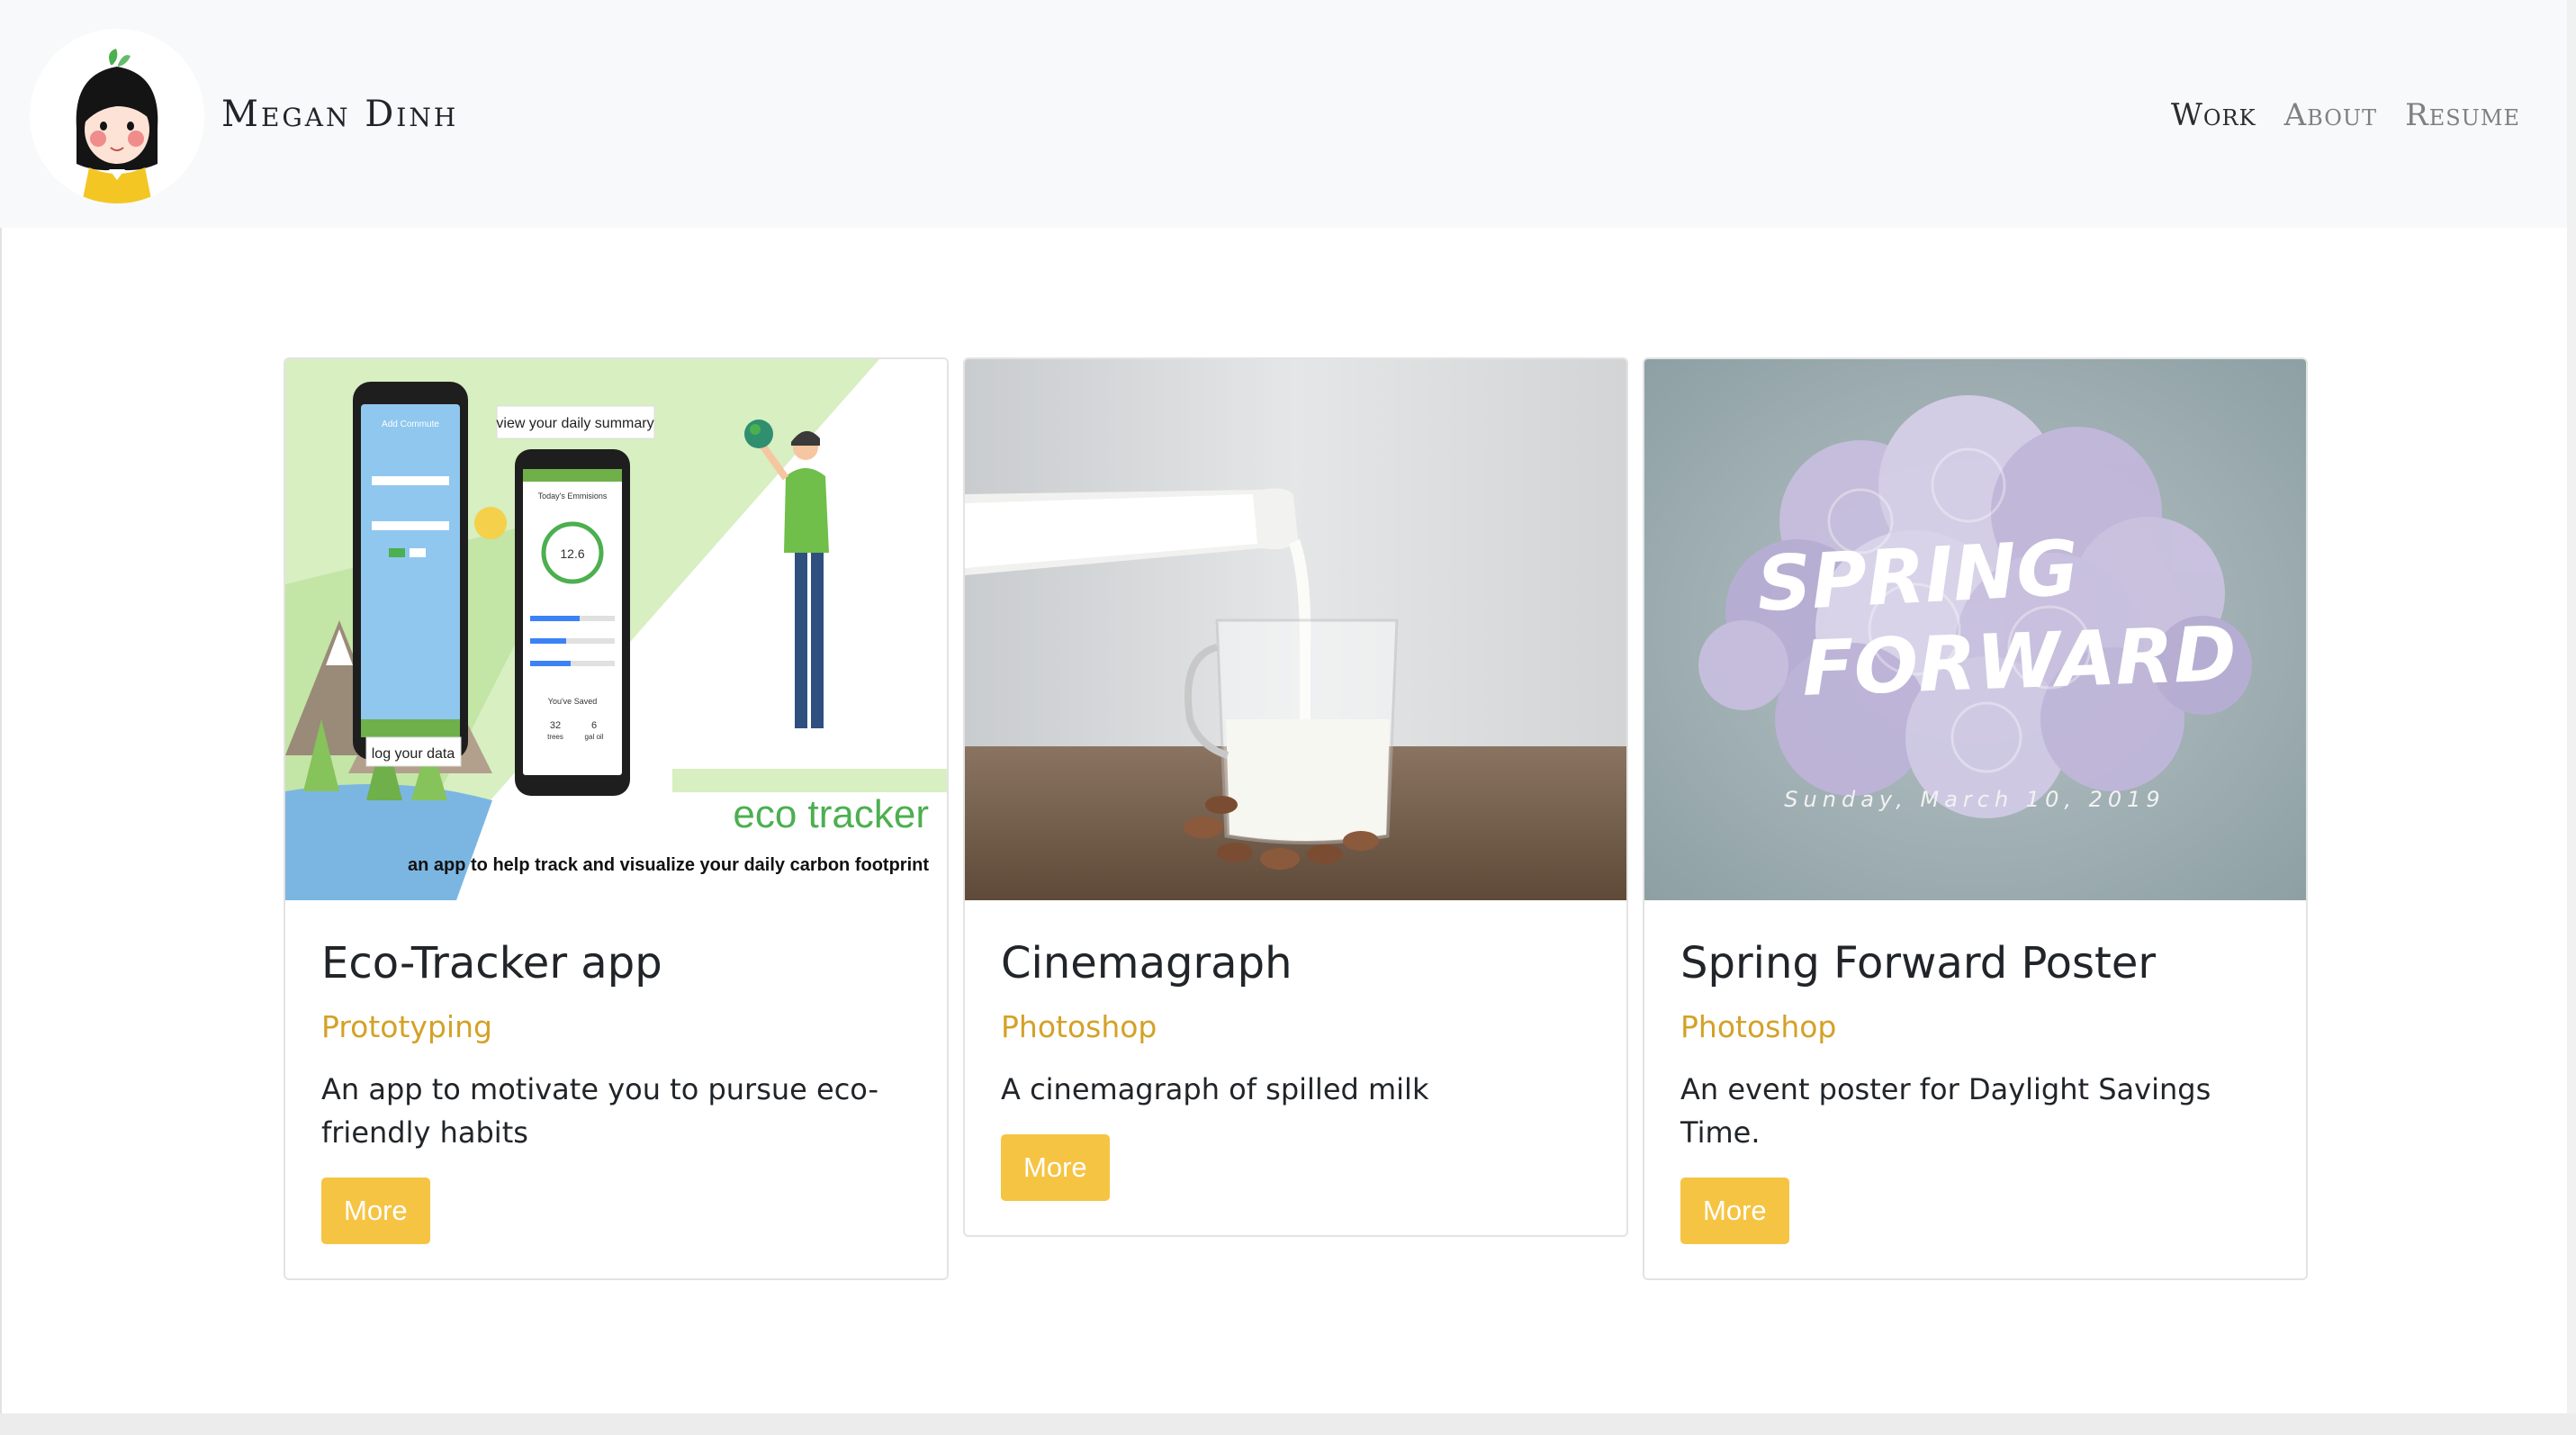  I want to click on avatar-illustration, so click(117, 116).